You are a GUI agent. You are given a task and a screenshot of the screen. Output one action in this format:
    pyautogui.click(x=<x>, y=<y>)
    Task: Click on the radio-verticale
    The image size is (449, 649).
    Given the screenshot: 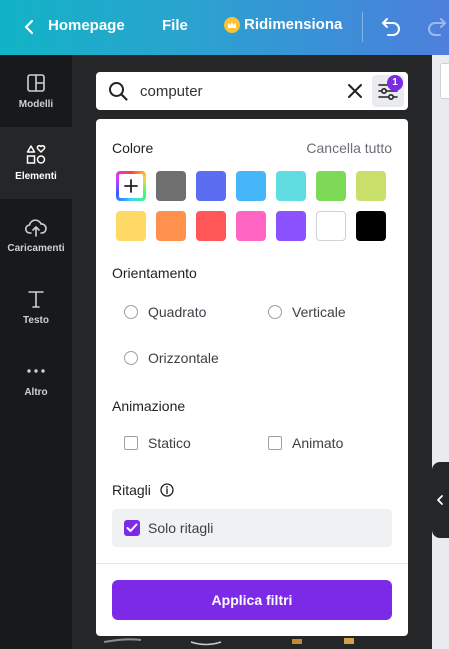 What is the action you would take?
    pyautogui.click(x=275, y=312)
    